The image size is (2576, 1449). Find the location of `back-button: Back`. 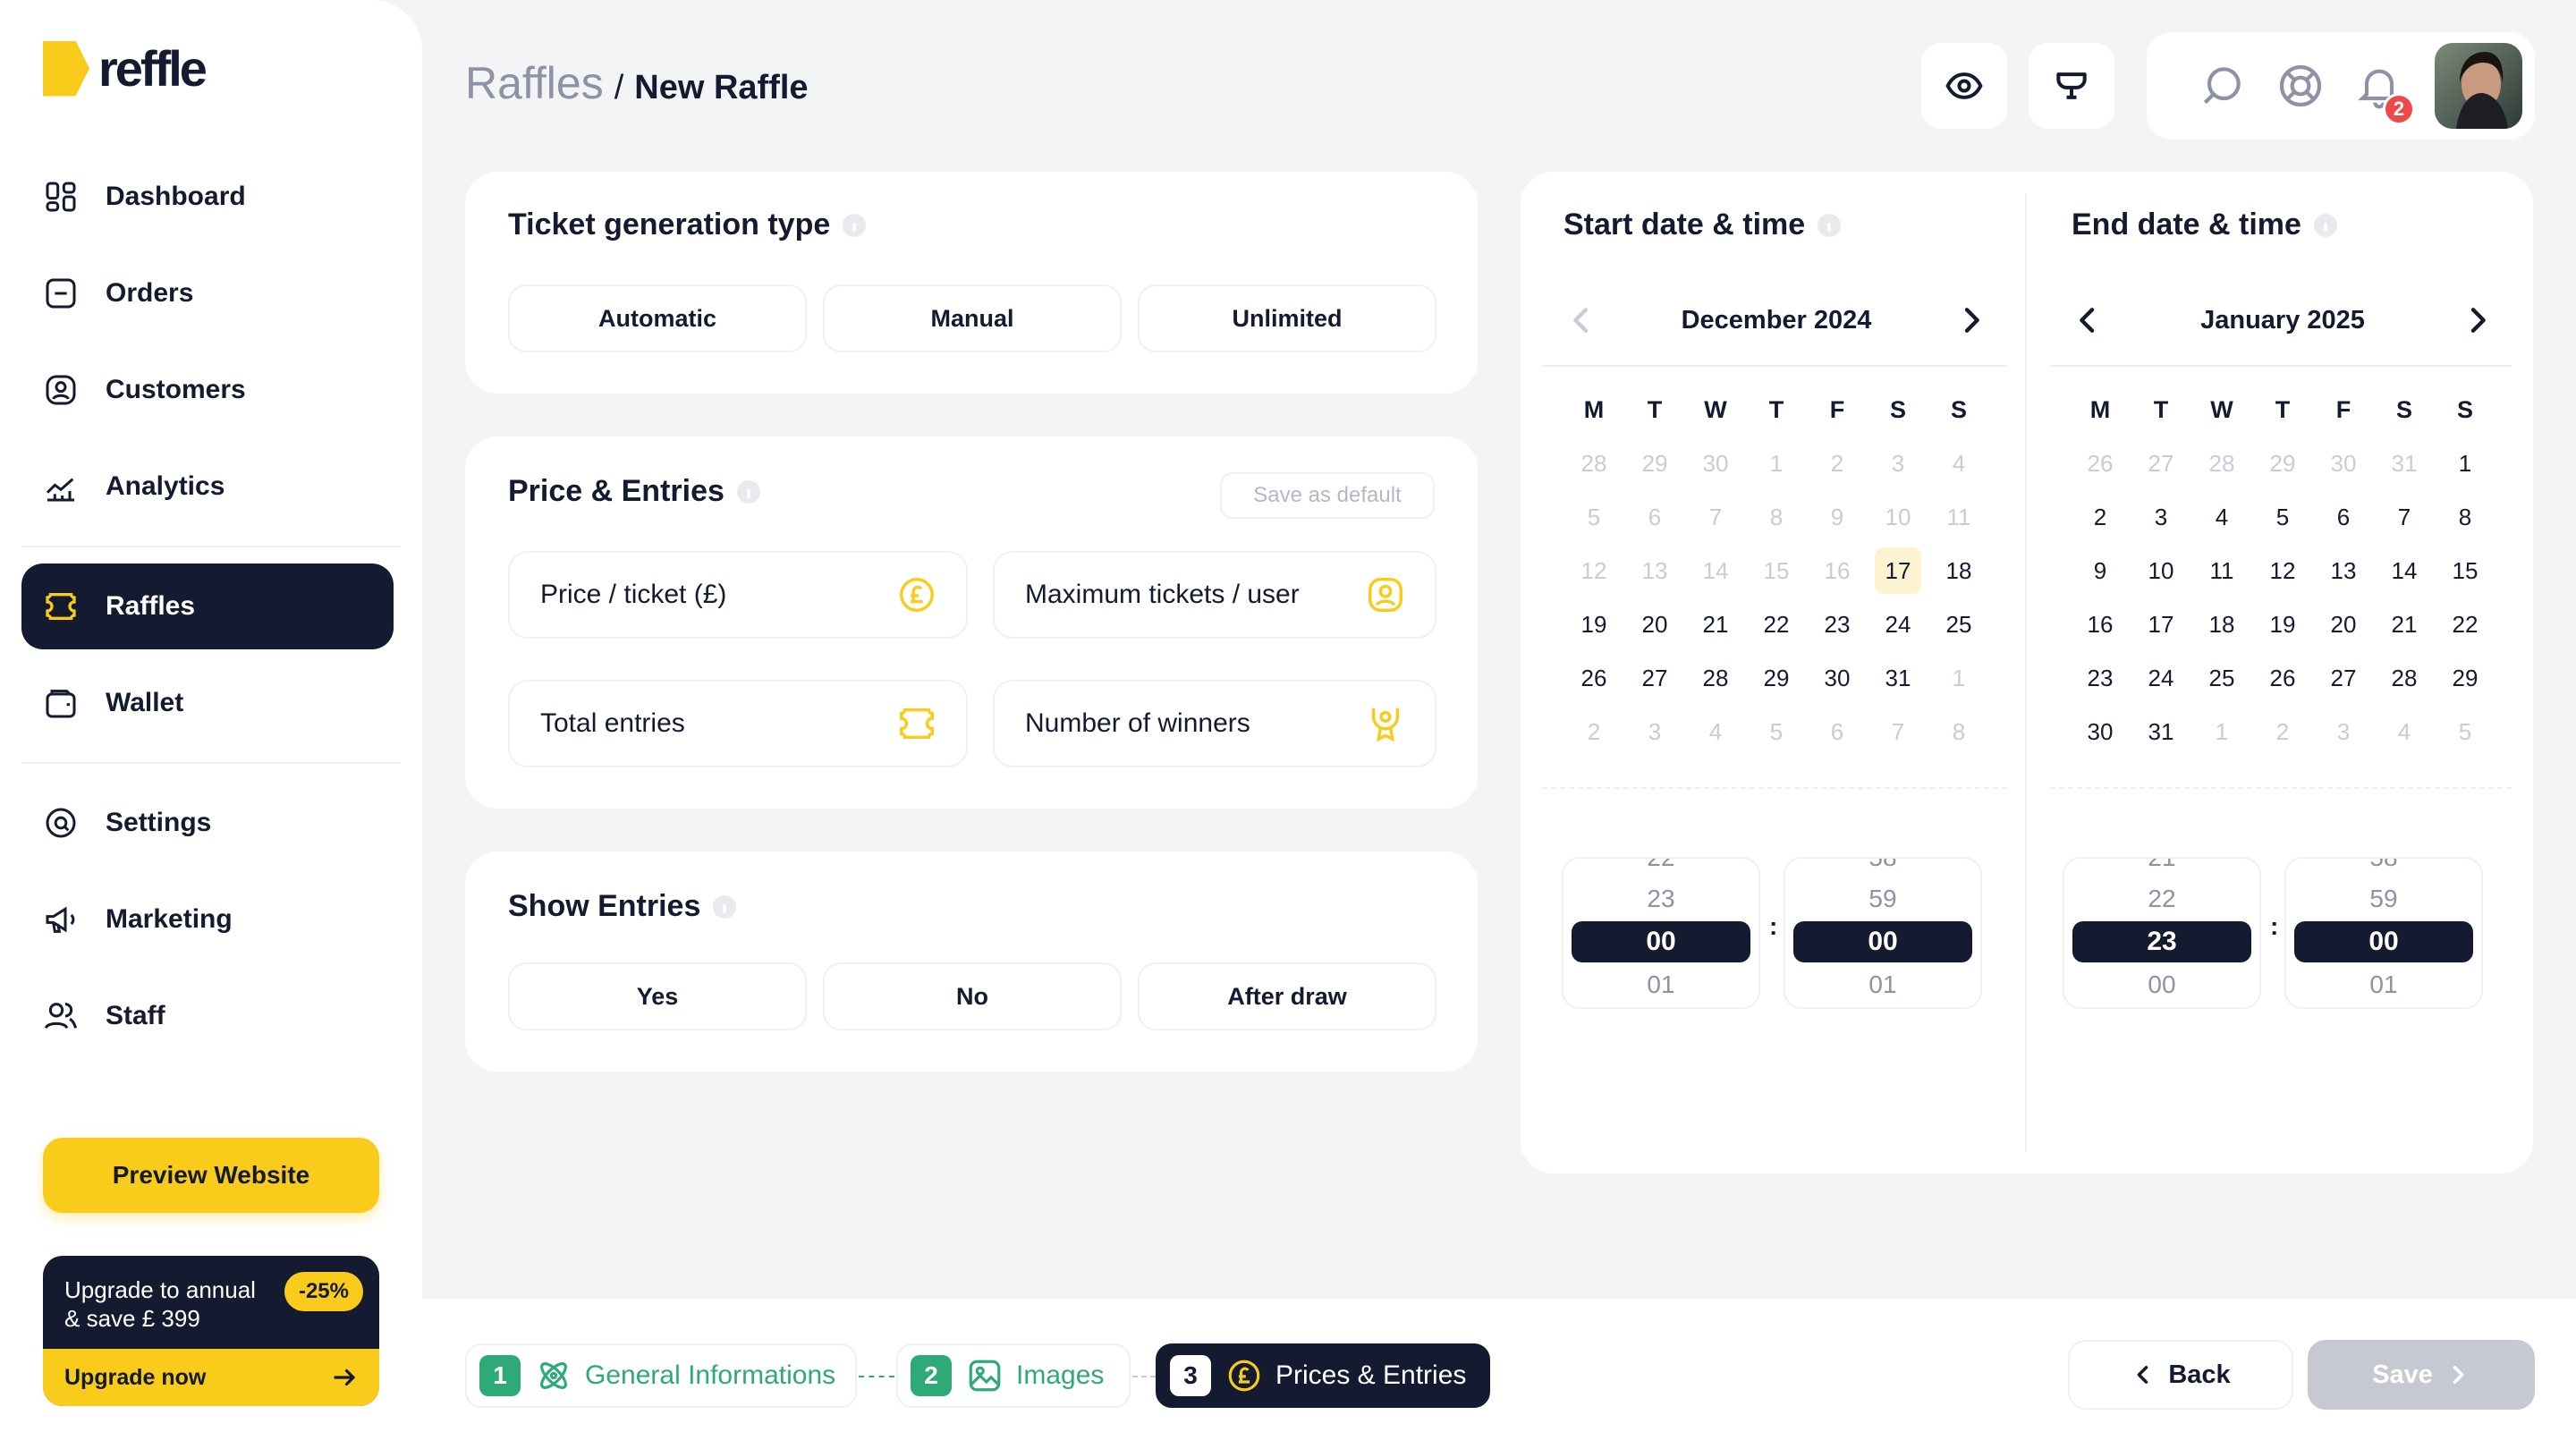

back-button: Back is located at coordinates (2180, 1375).